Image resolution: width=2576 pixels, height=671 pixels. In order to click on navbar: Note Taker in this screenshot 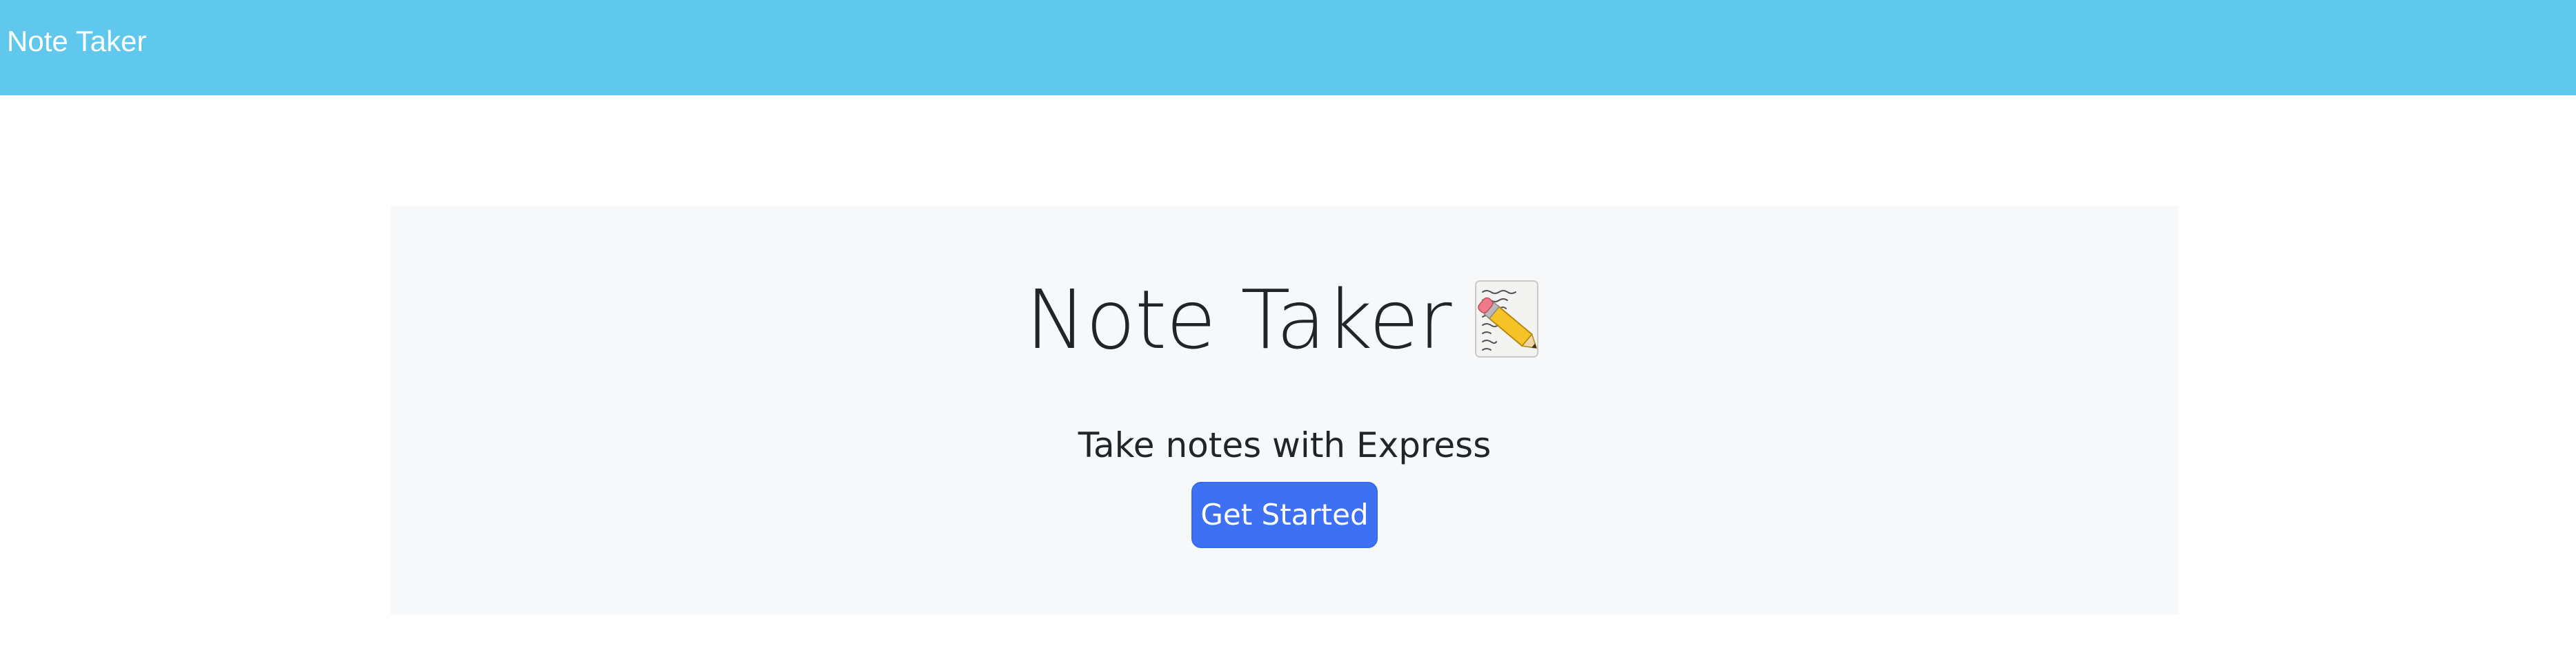, I will do `click(1288, 47)`.